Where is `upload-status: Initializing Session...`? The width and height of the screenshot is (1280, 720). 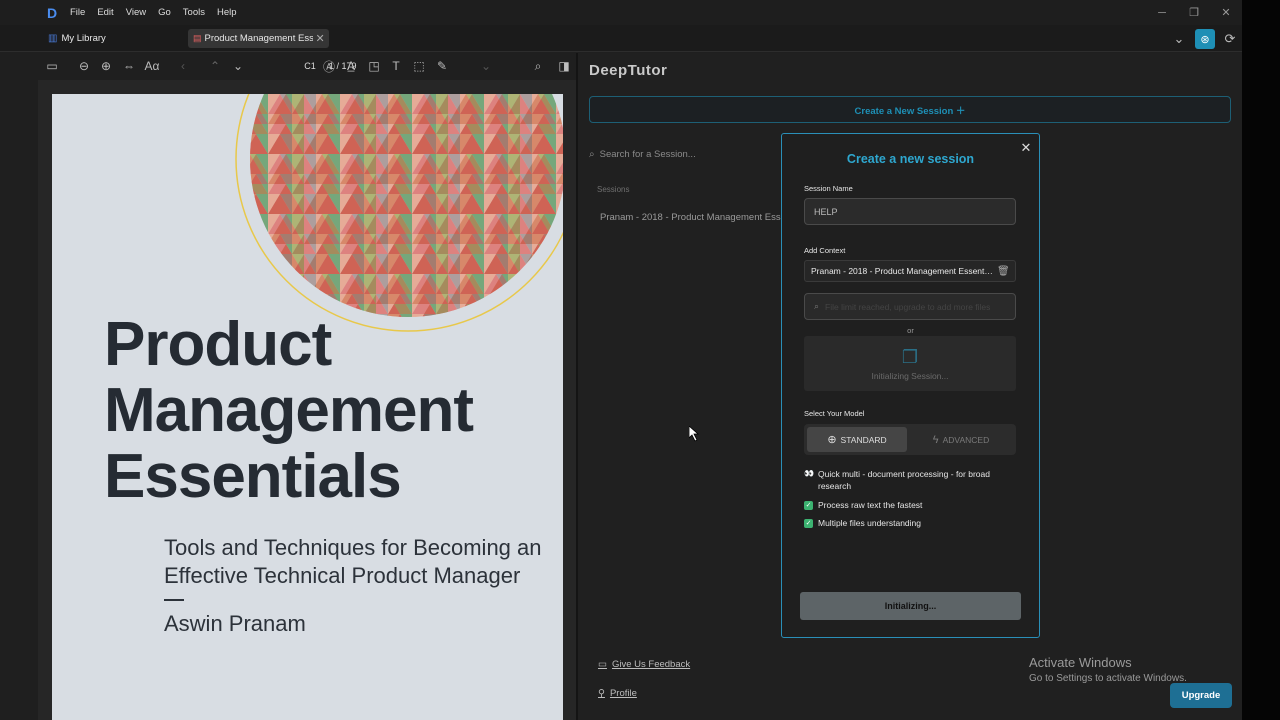
upload-status: Initializing Session... is located at coordinates (910, 375).